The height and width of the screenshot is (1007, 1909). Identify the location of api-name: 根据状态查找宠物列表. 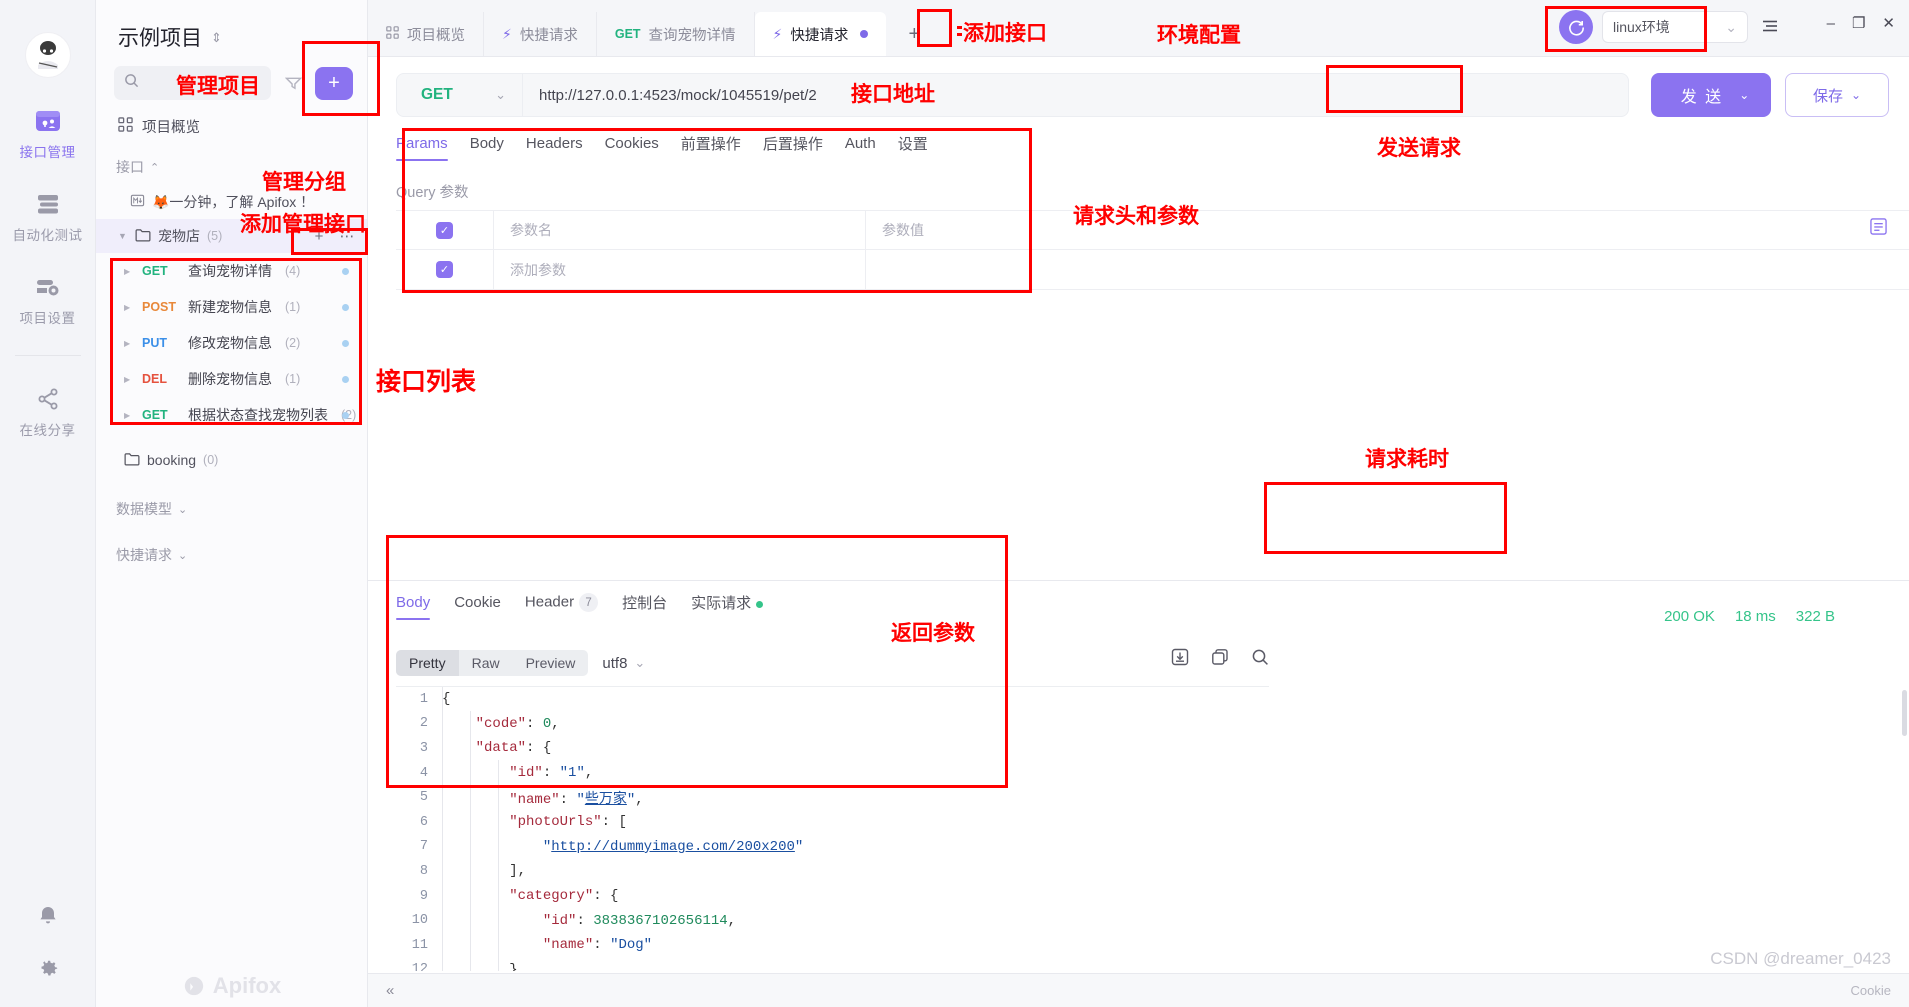
(258, 415).